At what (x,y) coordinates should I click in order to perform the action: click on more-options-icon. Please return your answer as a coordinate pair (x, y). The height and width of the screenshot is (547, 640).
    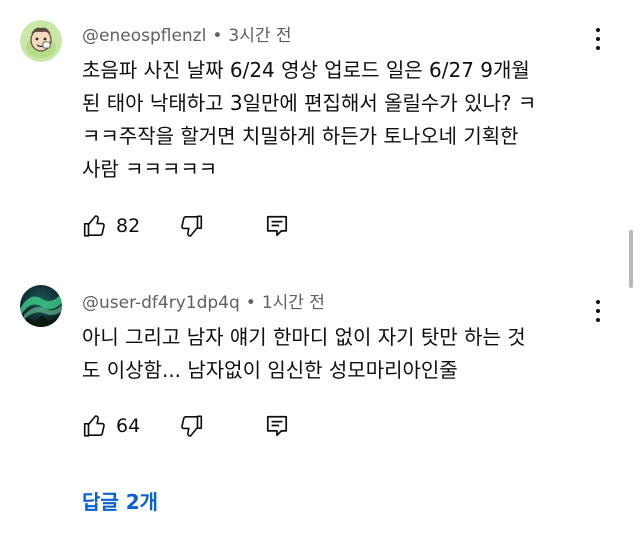
    Looking at the image, I should click on (598, 39).